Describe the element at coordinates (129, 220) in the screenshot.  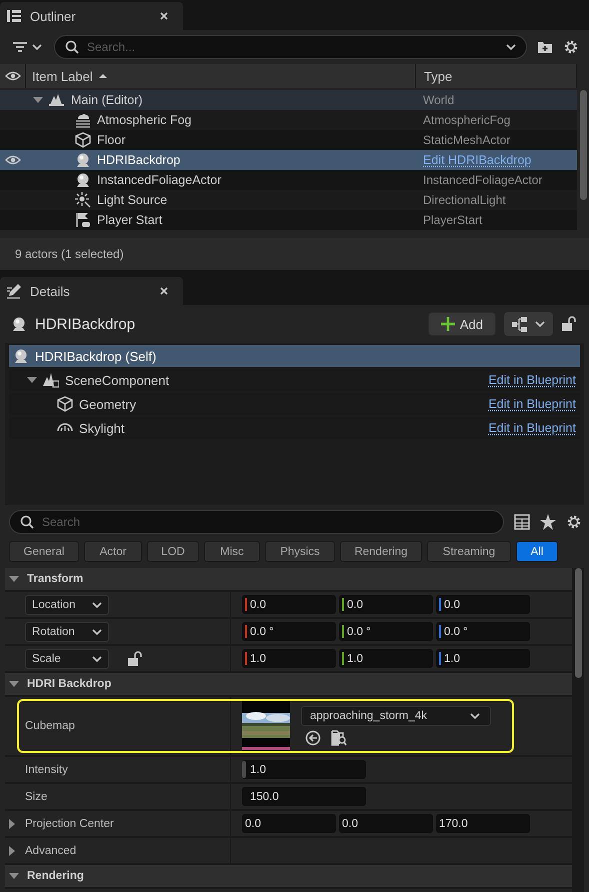
I see `item-label: Player Start` at that location.